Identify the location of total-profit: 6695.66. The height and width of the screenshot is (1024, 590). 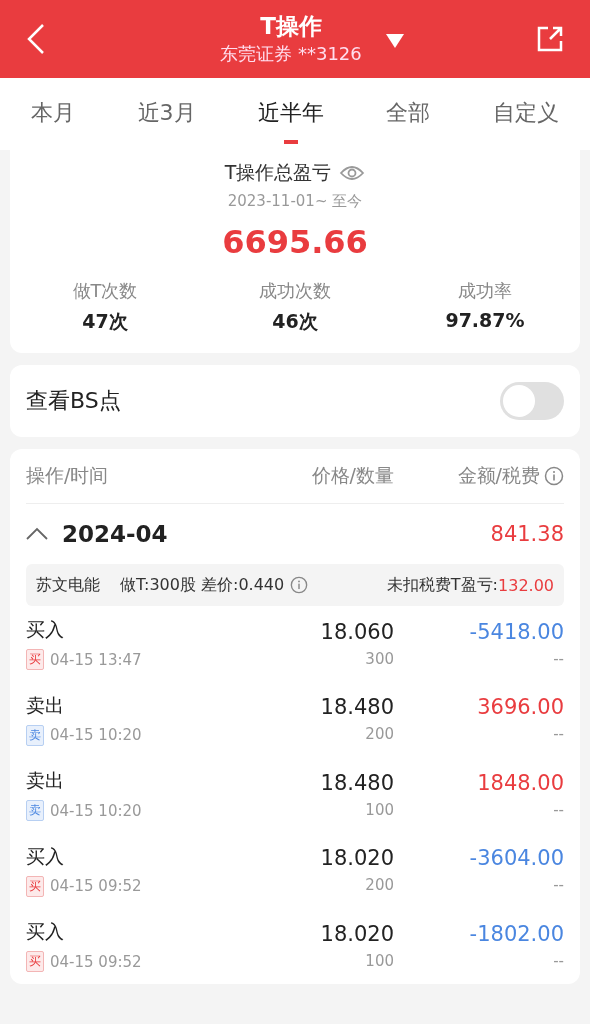
(295, 242).